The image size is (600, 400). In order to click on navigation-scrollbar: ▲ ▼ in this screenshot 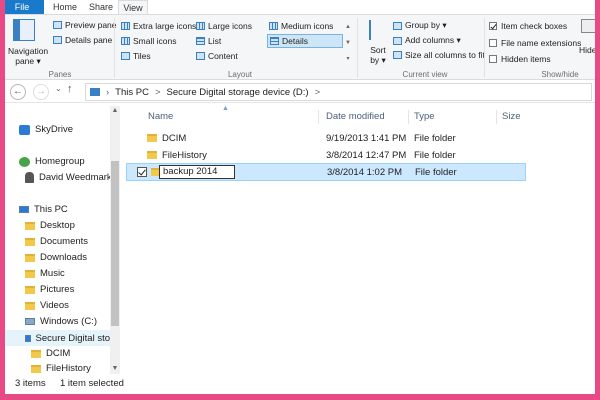, I will do `click(115, 240)`.